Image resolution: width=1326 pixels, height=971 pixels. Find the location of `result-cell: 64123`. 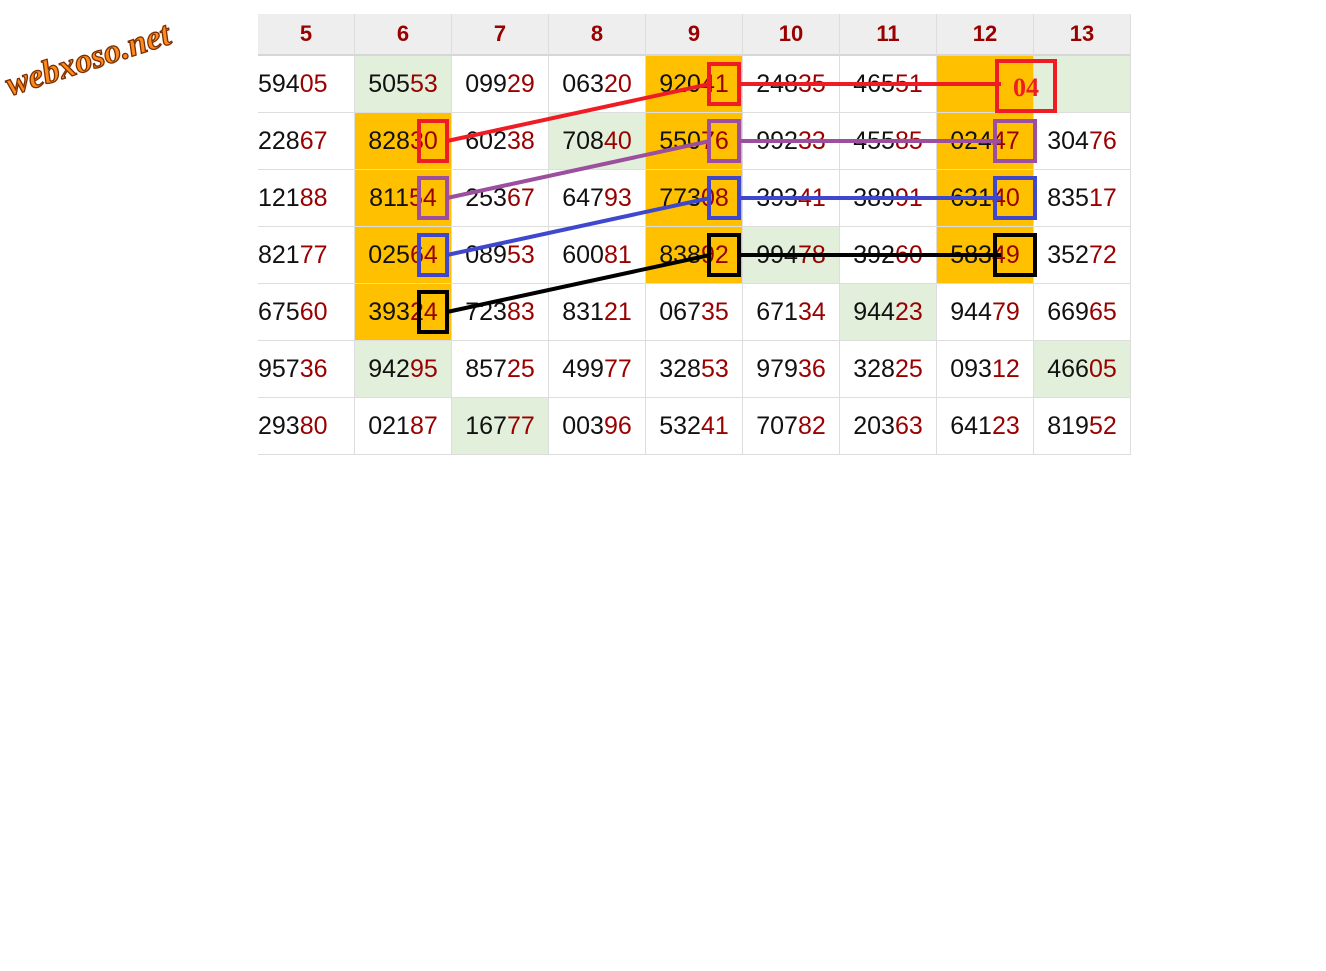

result-cell: 64123 is located at coordinates (985, 426).